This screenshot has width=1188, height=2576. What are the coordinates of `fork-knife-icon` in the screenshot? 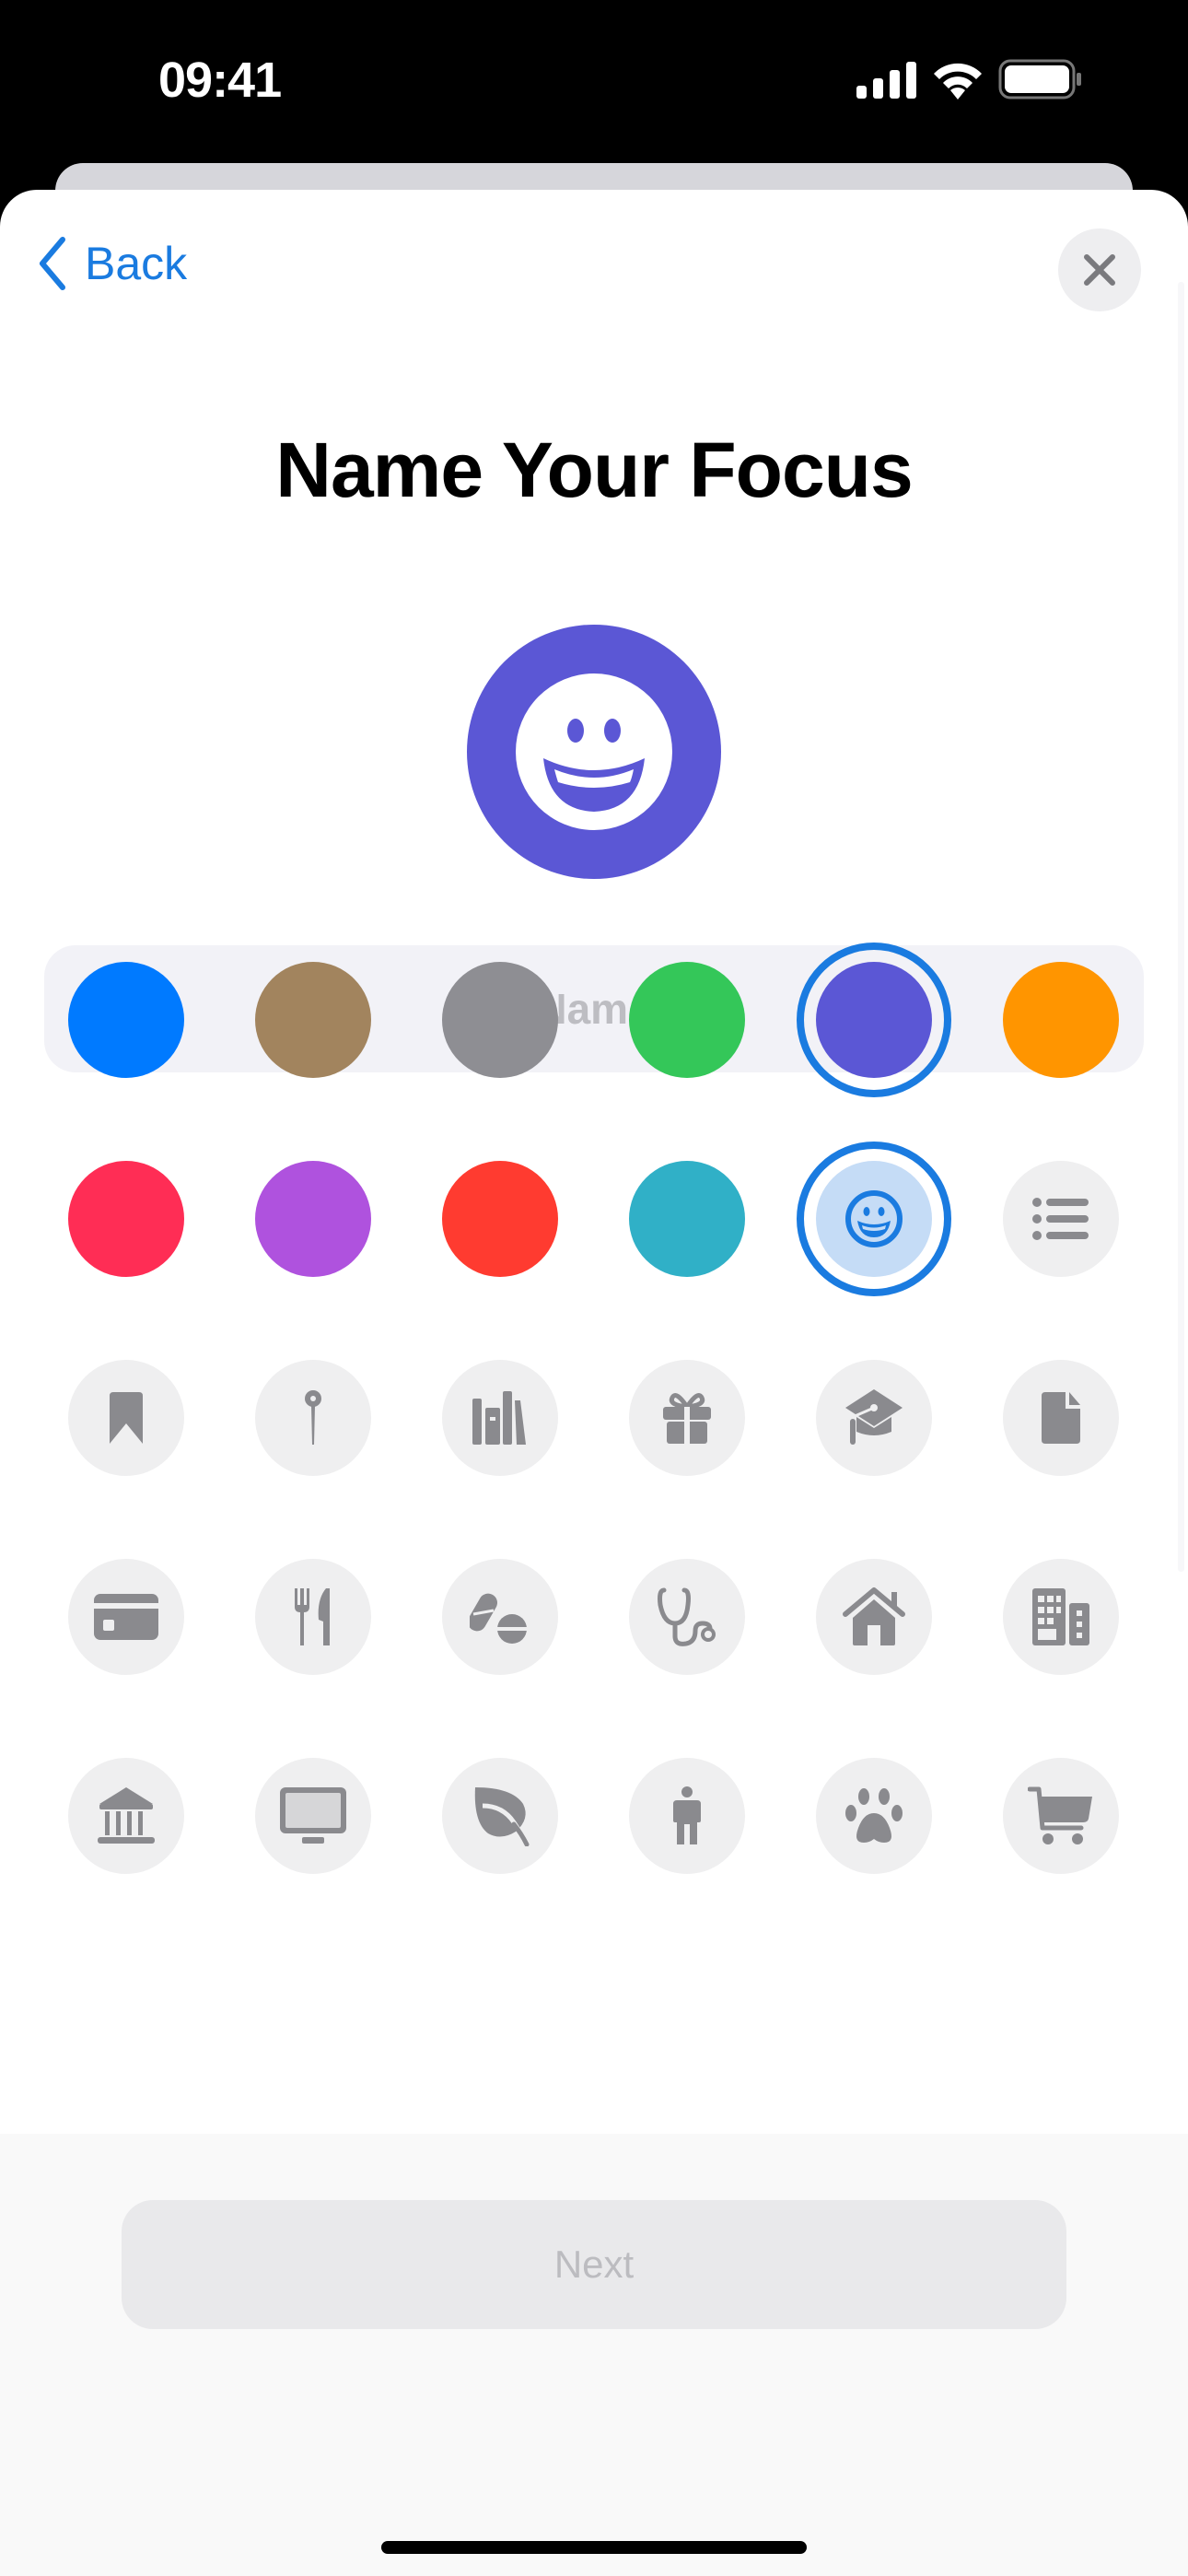 It's located at (313, 1617).